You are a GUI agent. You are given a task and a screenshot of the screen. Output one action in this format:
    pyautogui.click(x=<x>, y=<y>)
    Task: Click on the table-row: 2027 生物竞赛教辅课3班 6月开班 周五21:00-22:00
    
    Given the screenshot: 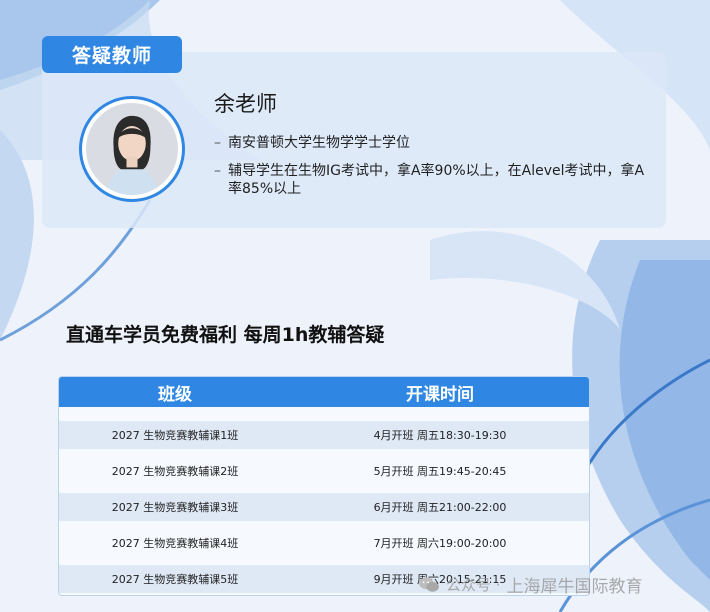 What is the action you would take?
    pyautogui.click(x=324, y=507)
    